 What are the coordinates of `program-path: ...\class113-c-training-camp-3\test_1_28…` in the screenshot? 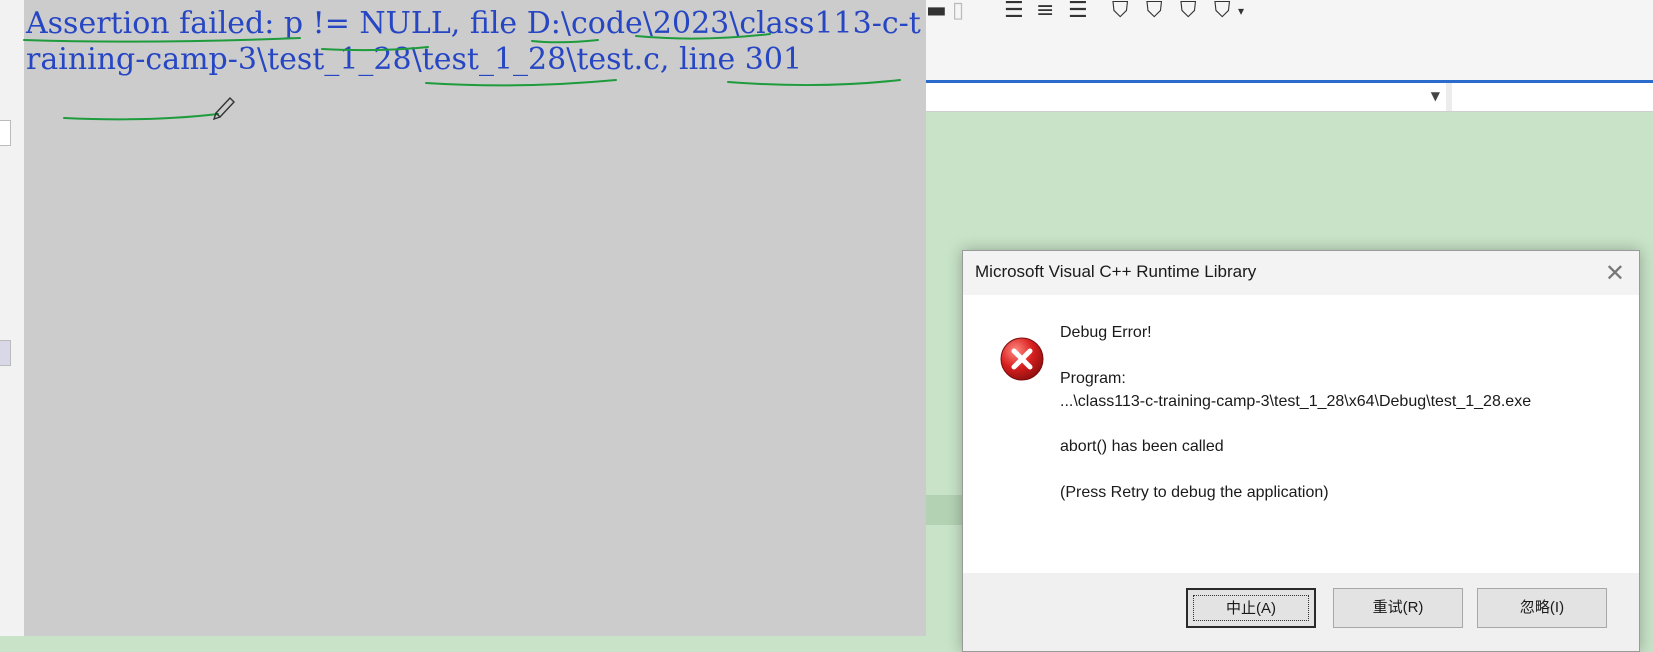 It's located at (1296, 401).